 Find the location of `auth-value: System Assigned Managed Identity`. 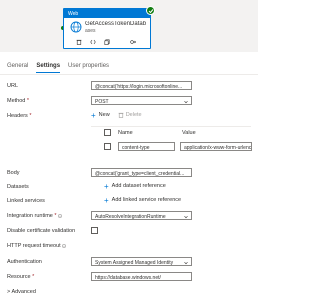

auth-value: System Assigned Managed Identity is located at coordinates (134, 262).